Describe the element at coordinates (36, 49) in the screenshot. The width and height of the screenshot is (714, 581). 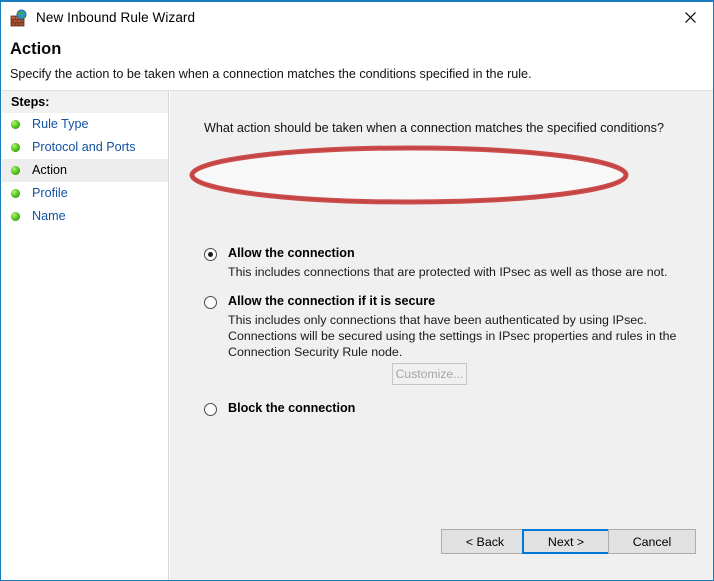
I see `page-title: Action` at that location.